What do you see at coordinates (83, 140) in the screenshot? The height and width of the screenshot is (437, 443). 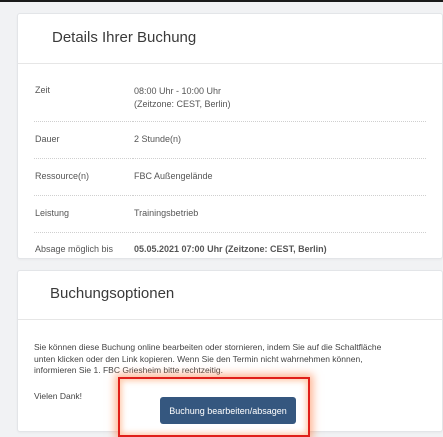 I see `detail-label: Dauer` at bounding box center [83, 140].